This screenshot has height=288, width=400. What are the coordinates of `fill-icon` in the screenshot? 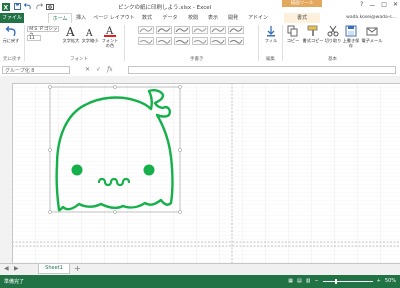 It's located at (271, 31).